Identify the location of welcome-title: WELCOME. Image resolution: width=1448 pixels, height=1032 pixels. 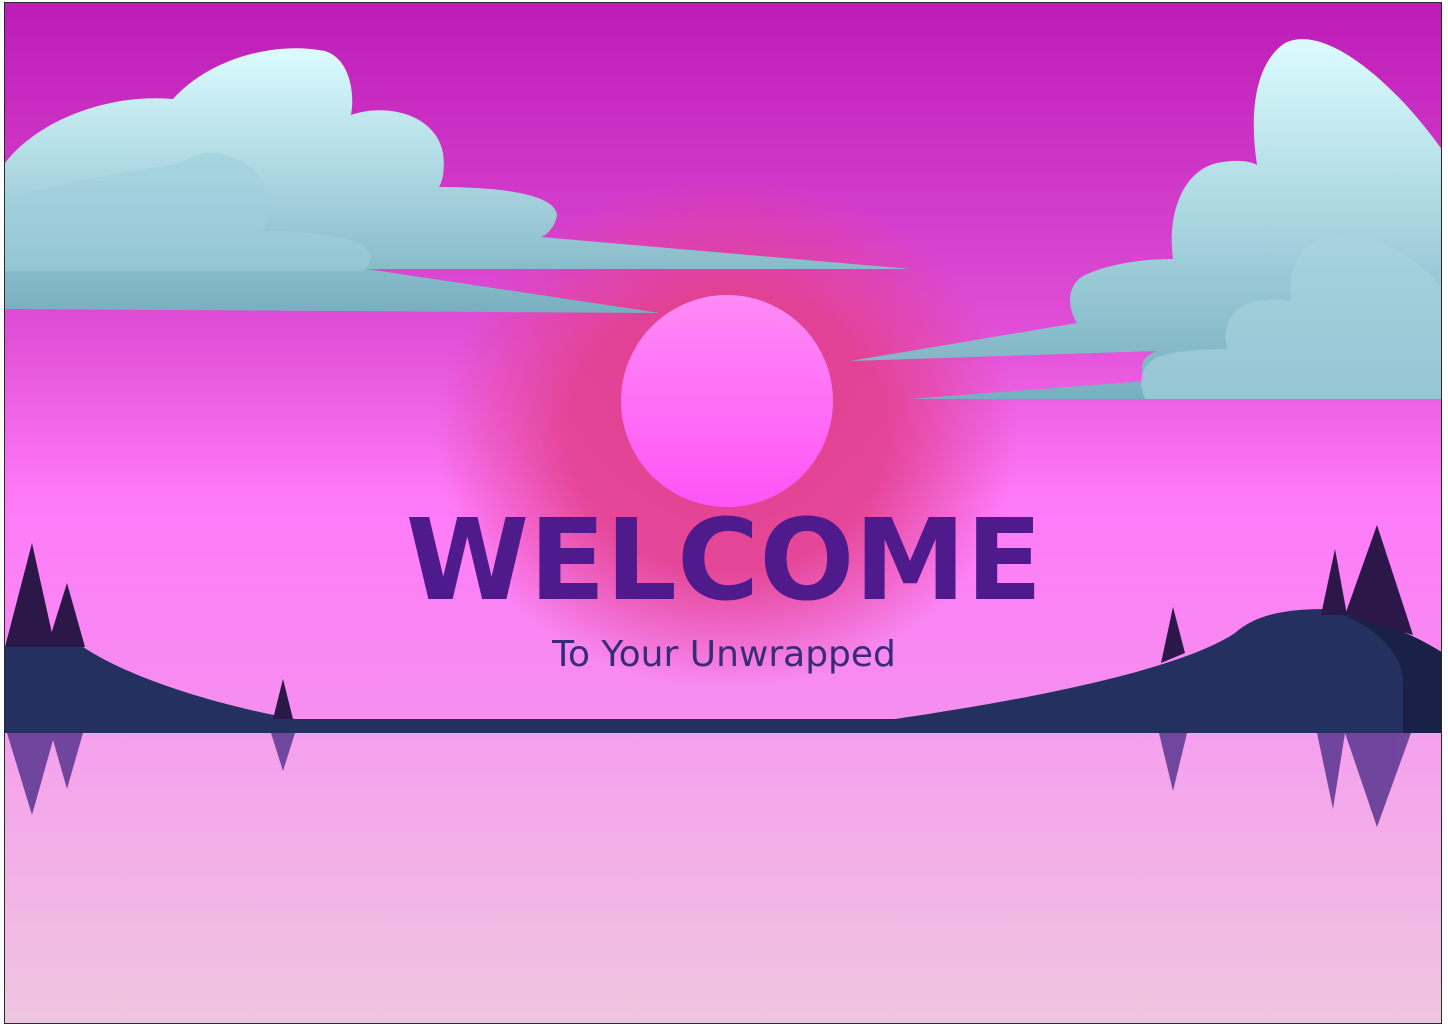
(724, 561).